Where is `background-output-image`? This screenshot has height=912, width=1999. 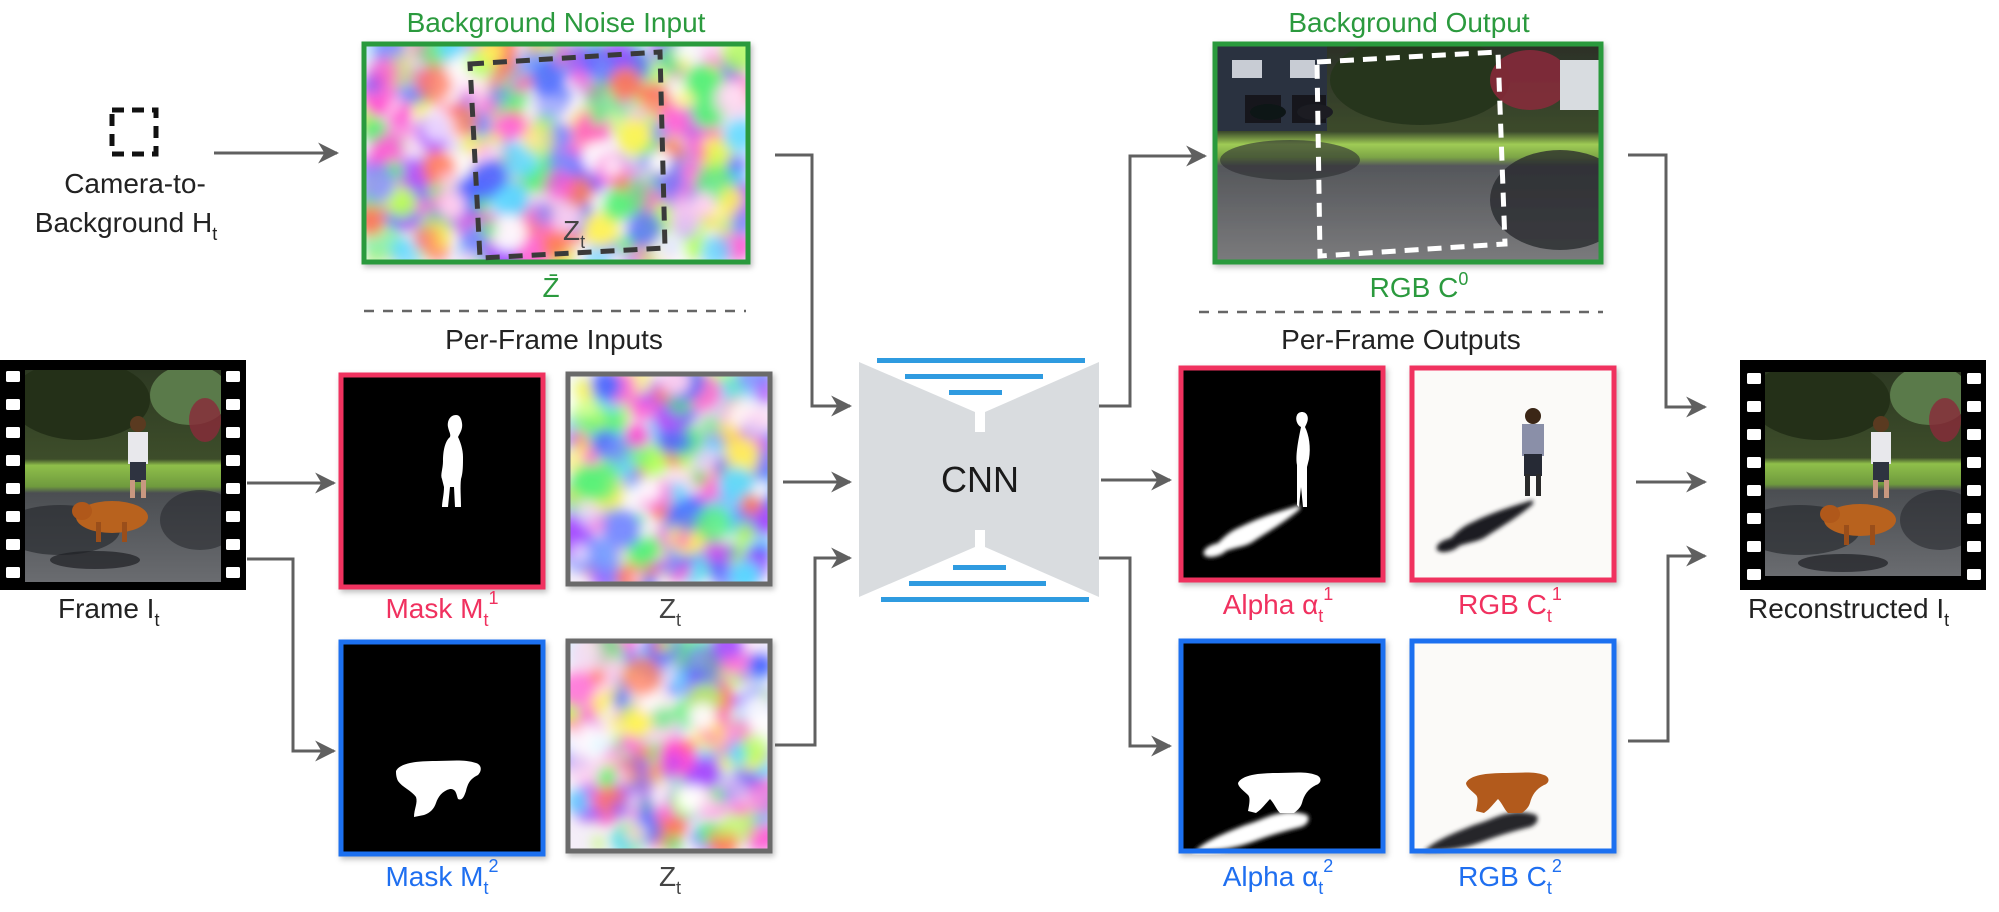 background-output-image is located at coordinates (1408, 153).